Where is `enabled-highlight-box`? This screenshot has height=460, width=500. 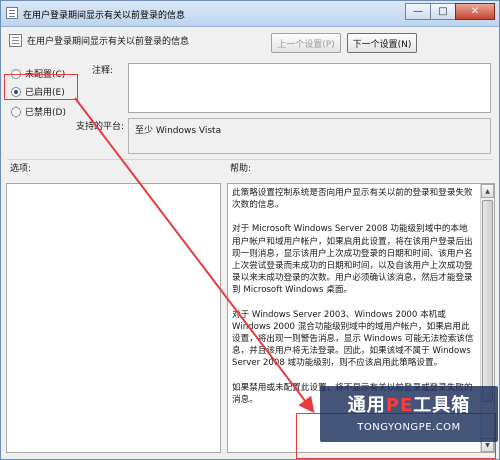
enabled-highlight-box is located at coordinates (41, 87).